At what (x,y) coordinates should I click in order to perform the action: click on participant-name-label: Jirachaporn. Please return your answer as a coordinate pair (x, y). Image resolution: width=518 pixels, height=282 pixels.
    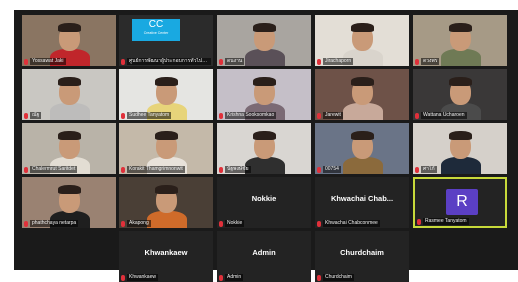
    Looking at the image, I should click on (338, 61).